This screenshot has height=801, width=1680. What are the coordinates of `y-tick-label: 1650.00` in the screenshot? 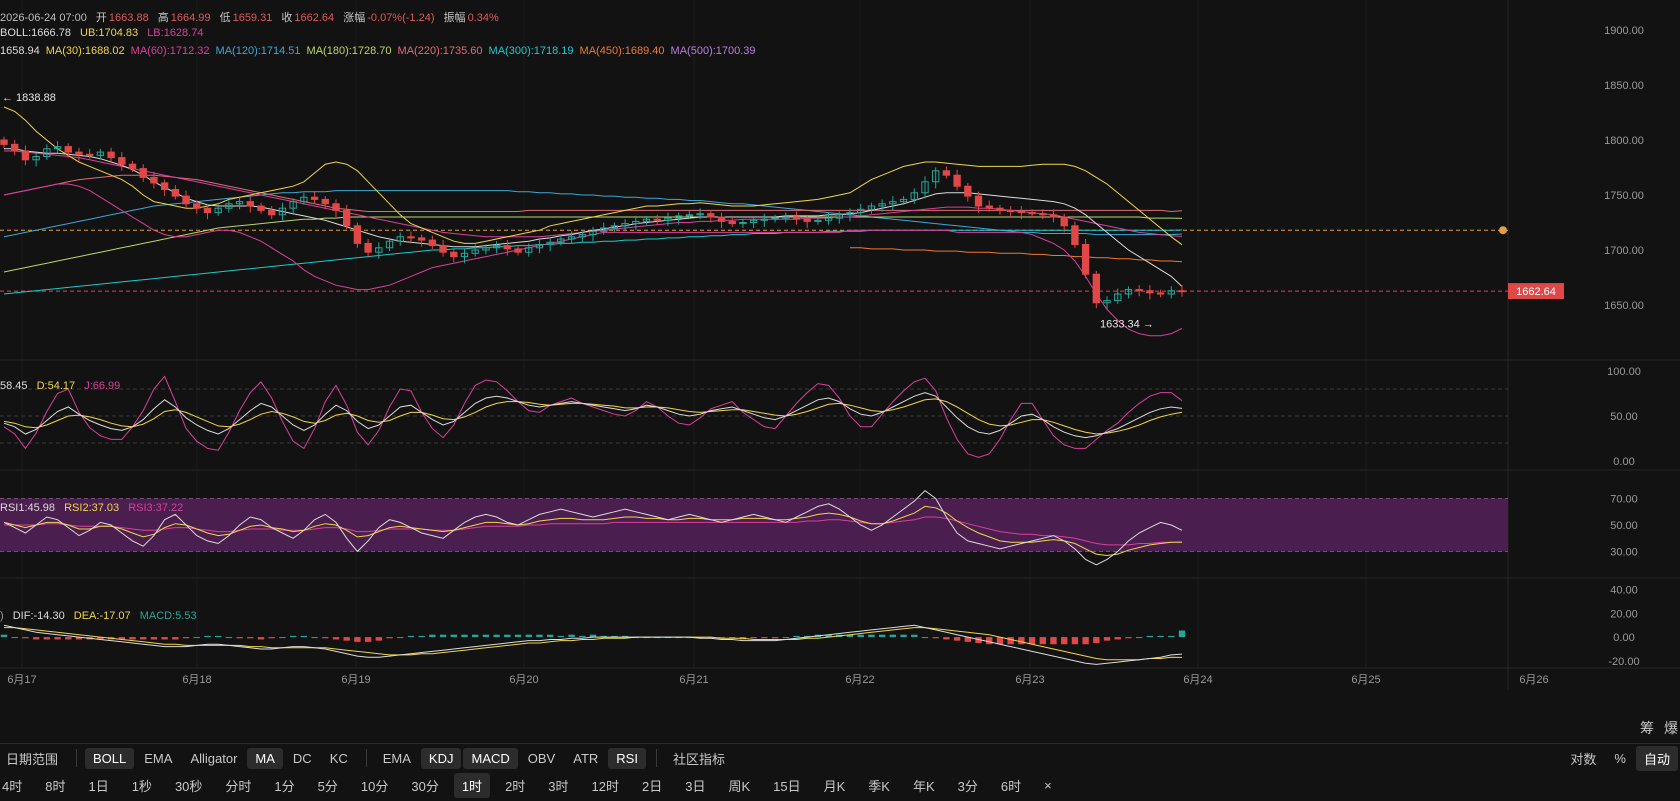 It's located at (1624, 306).